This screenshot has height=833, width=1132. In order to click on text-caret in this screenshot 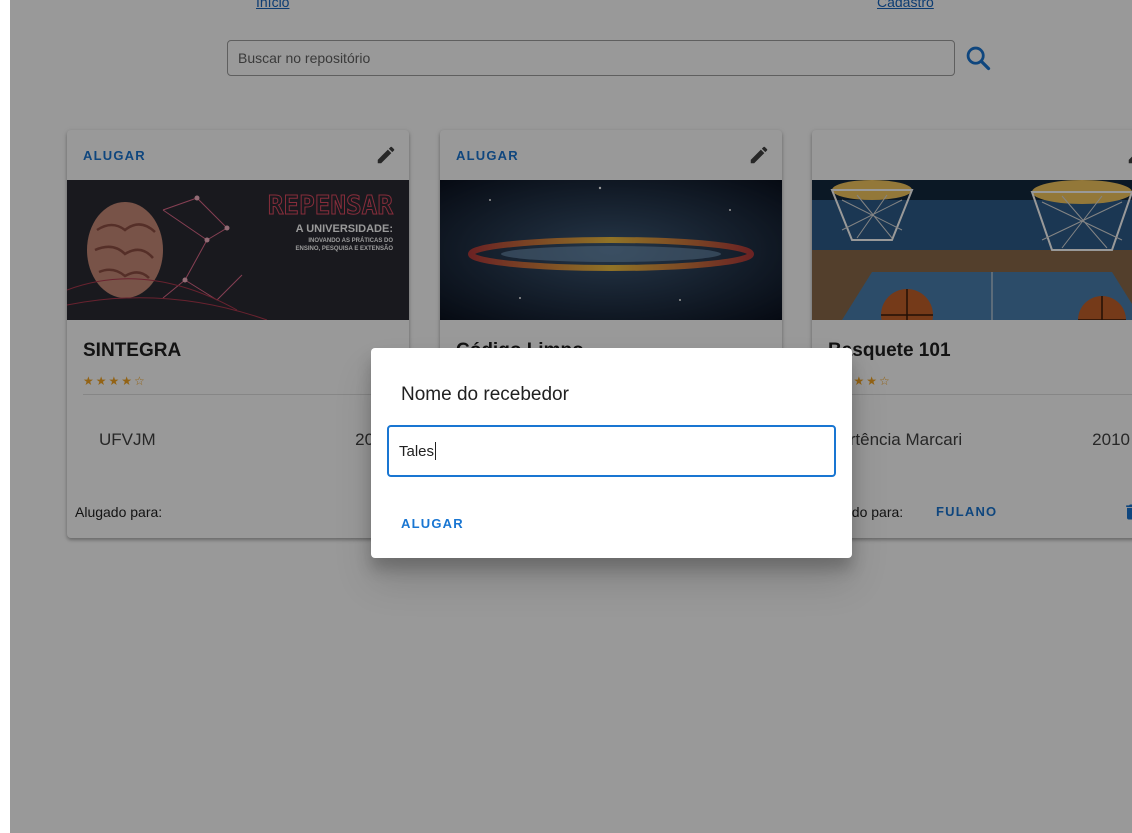, I will do `click(436, 451)`.